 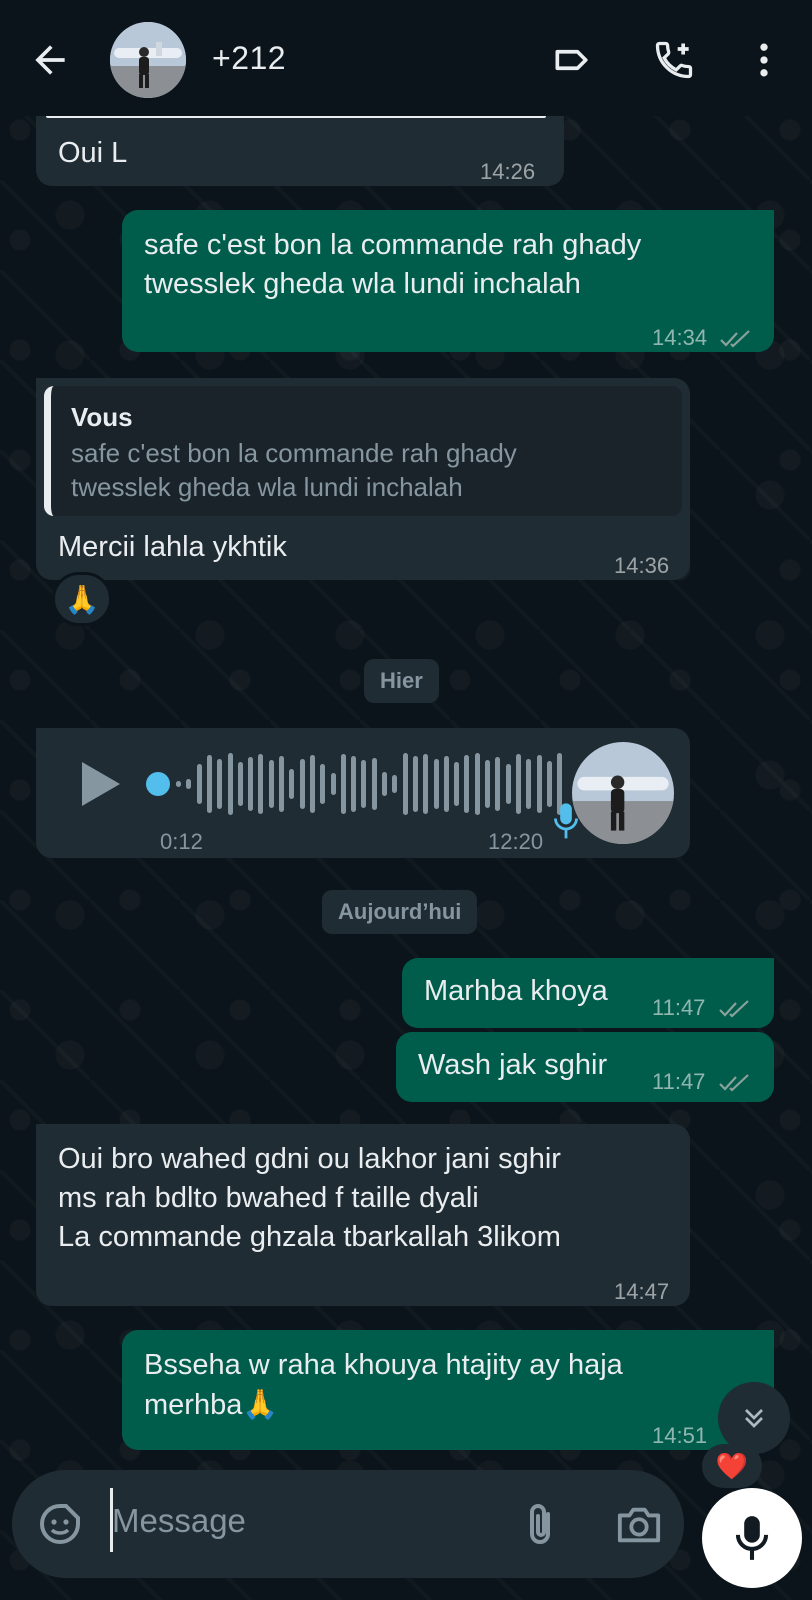 I want to click on quote-author: Vous, so click(x=102, y=417).